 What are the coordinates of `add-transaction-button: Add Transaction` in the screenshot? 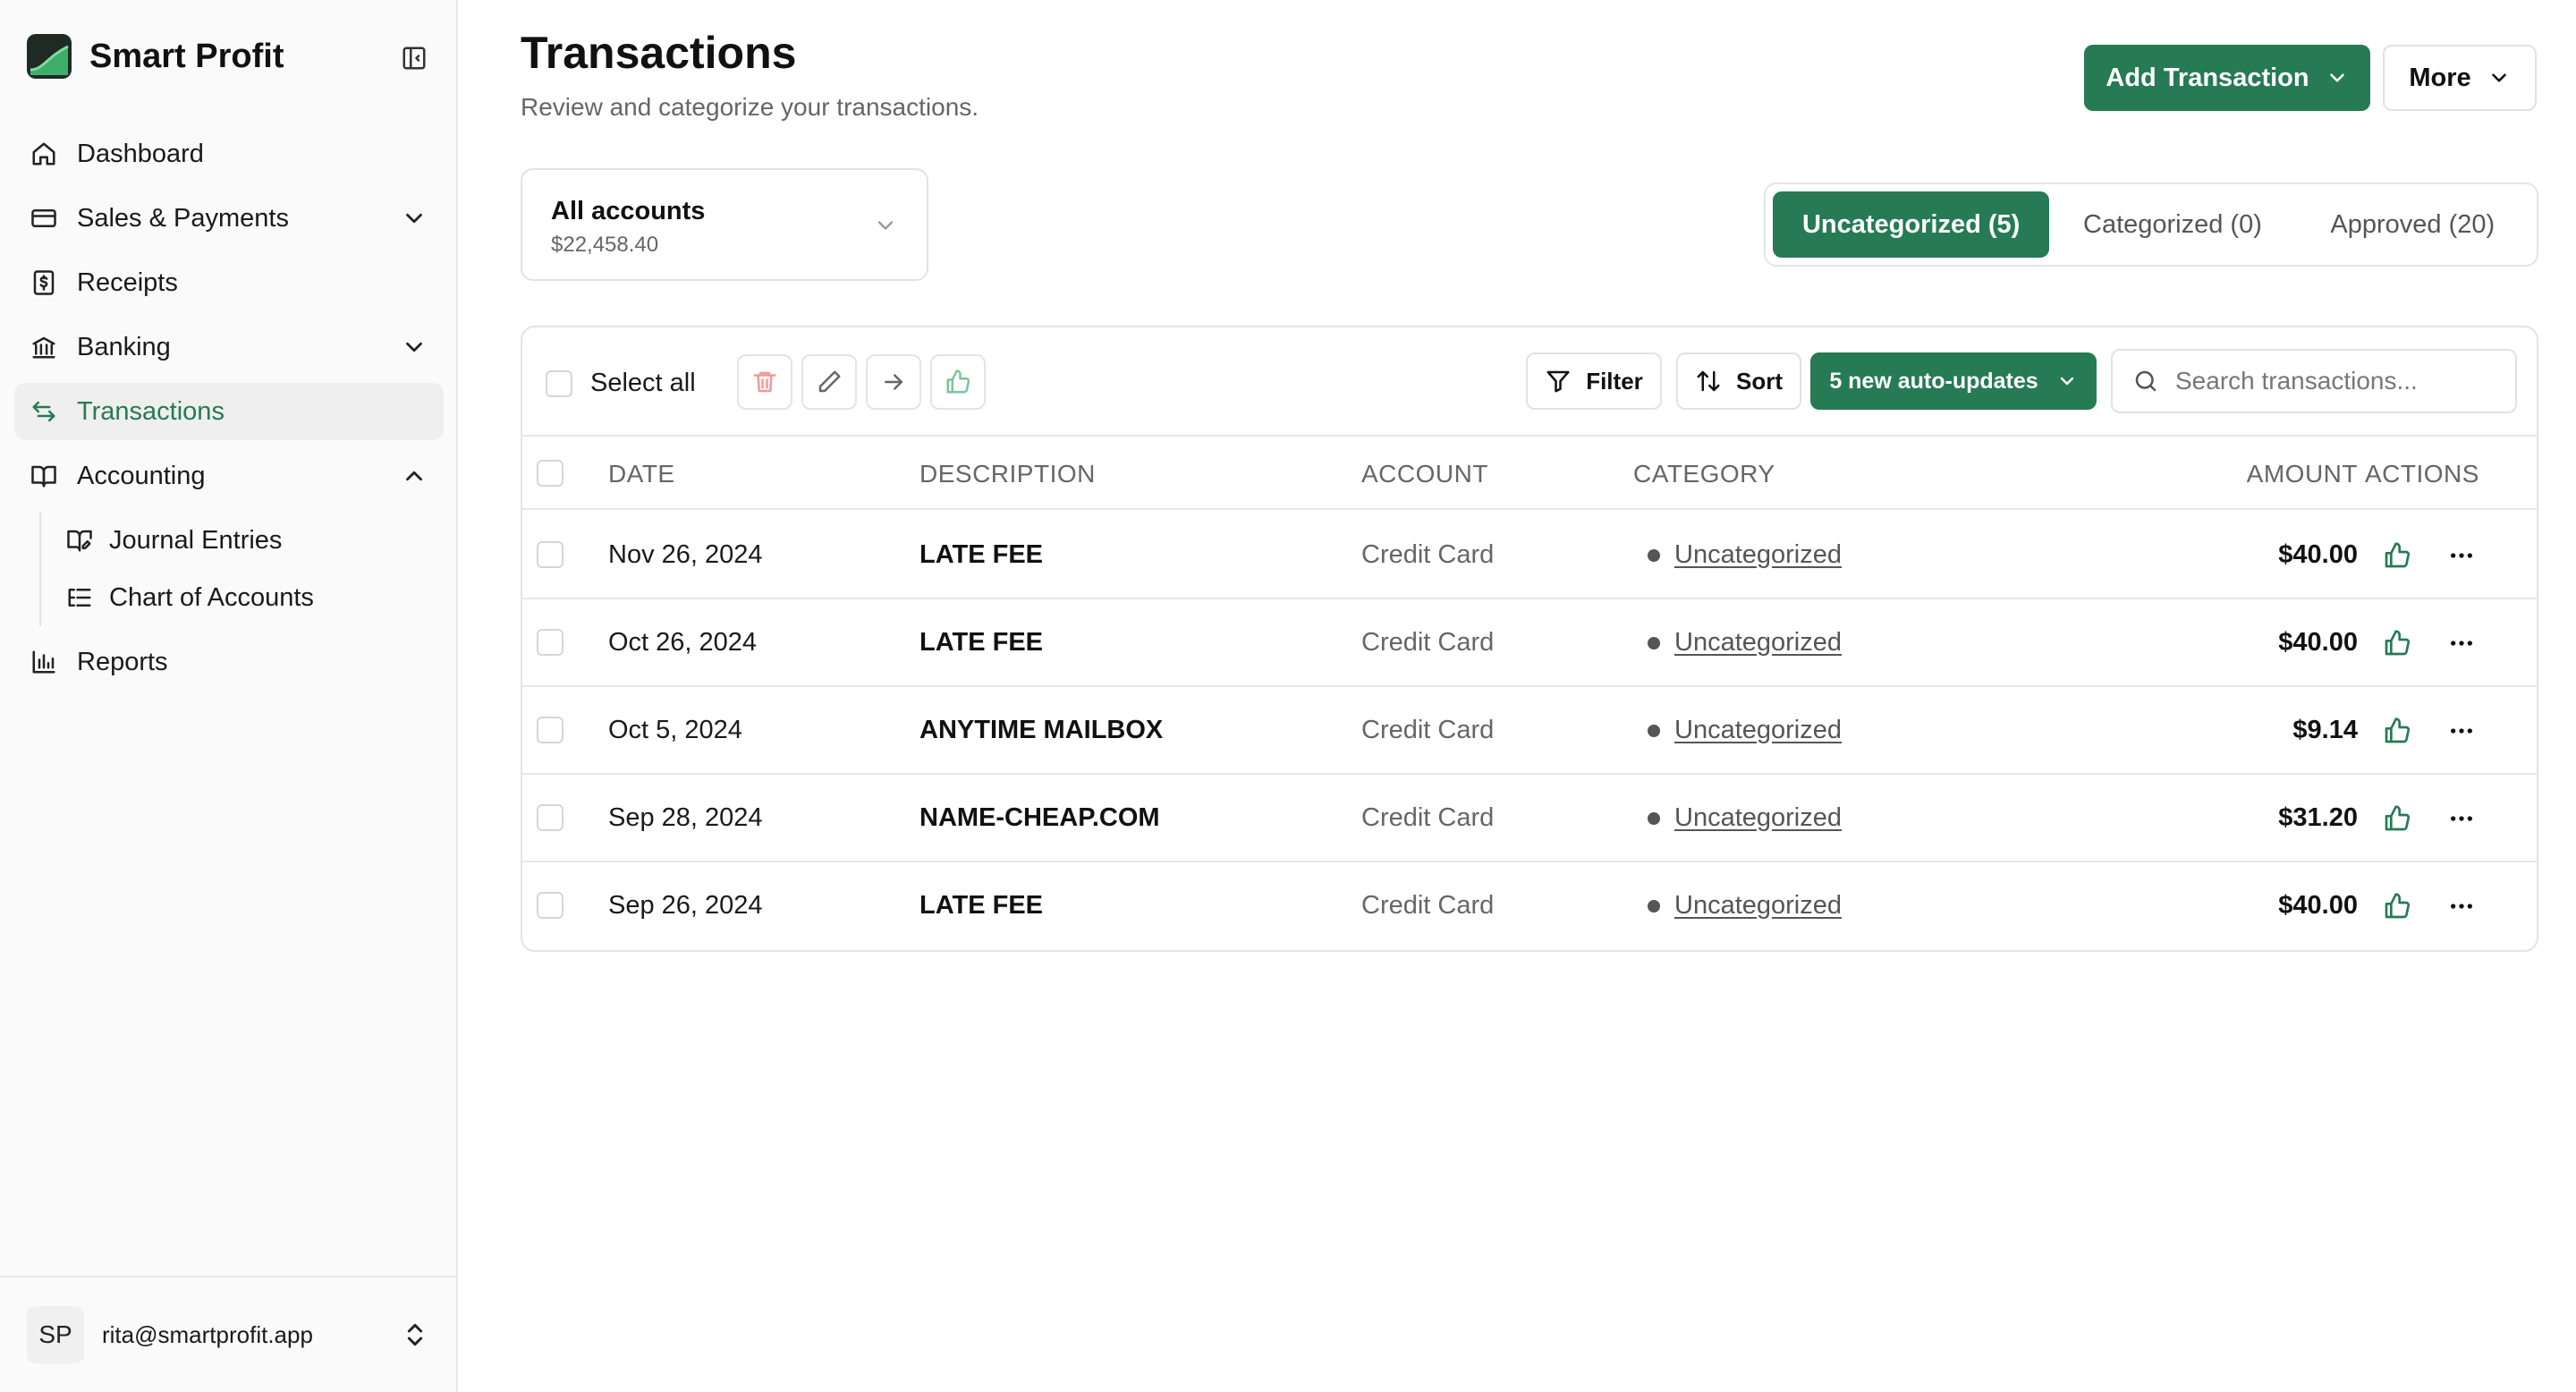 It's located at (2227, 78).